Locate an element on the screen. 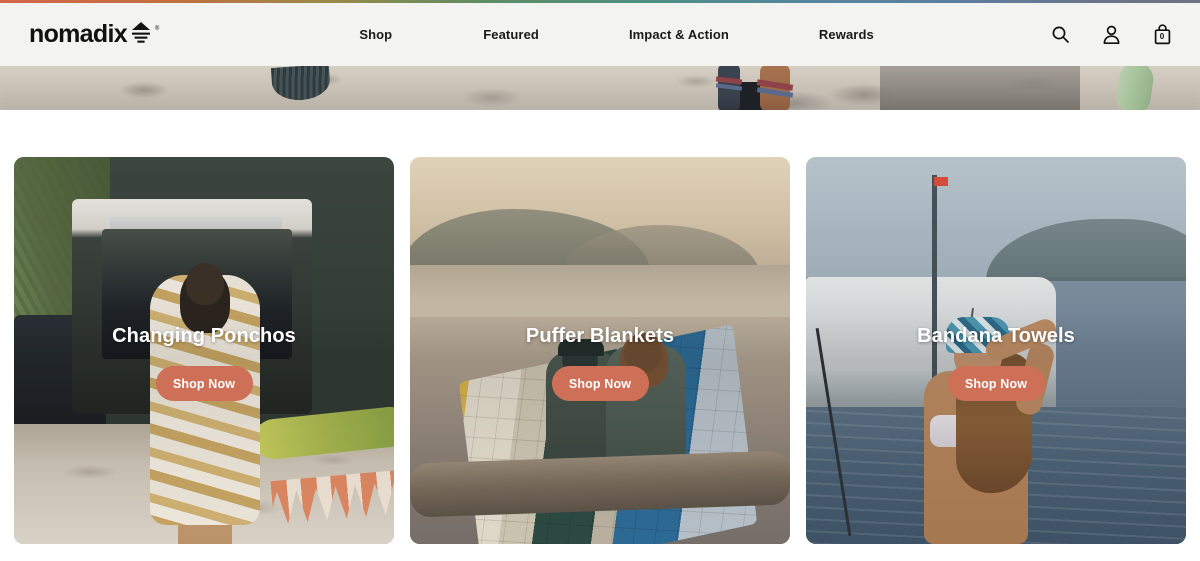 Image resolution: width=1200 pixels, height=561 pixels. card-content: Puffer Blankets Shop Now is located at coordinates (600, 363).